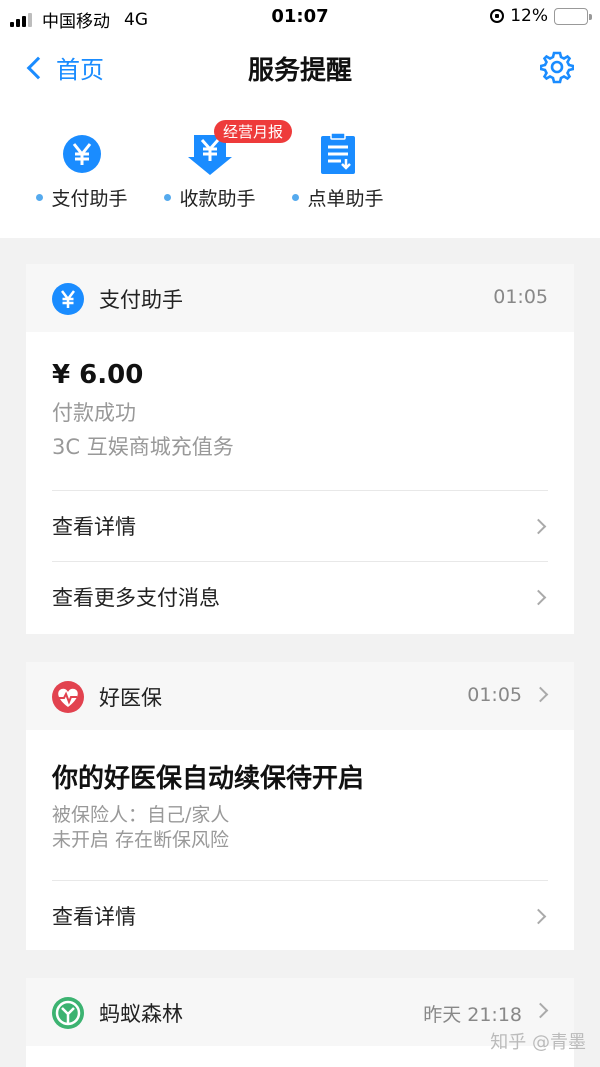 This screenshot has height=1067, width=600. What do you see at coordinates (68, 697) in the screenshot?
I see `heartbeat-icon` at bounding box center [68, 697].